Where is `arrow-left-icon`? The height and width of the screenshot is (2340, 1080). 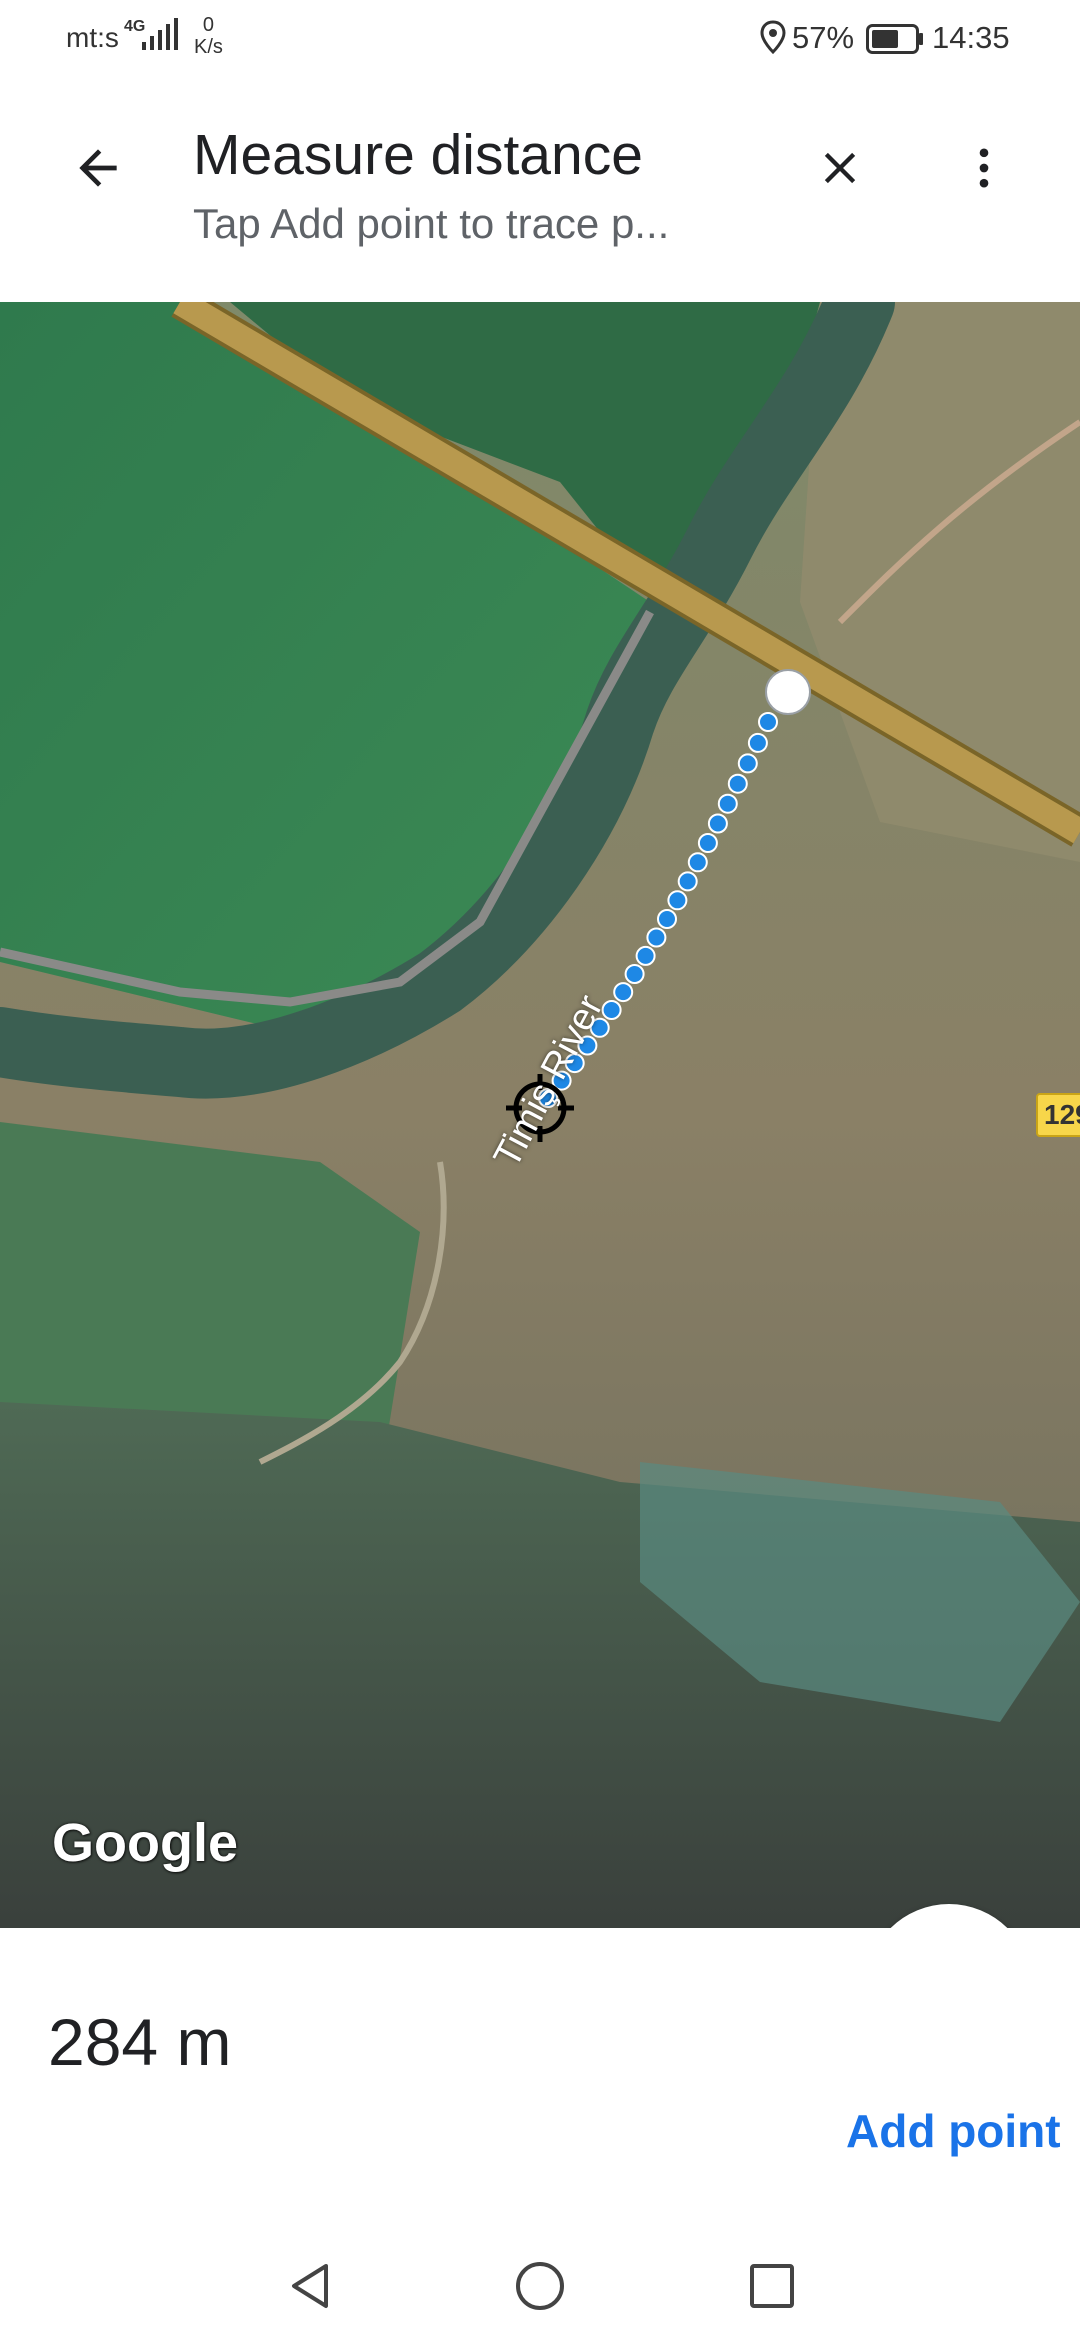
arrow-left-icon is located at coordinates (98, 168).